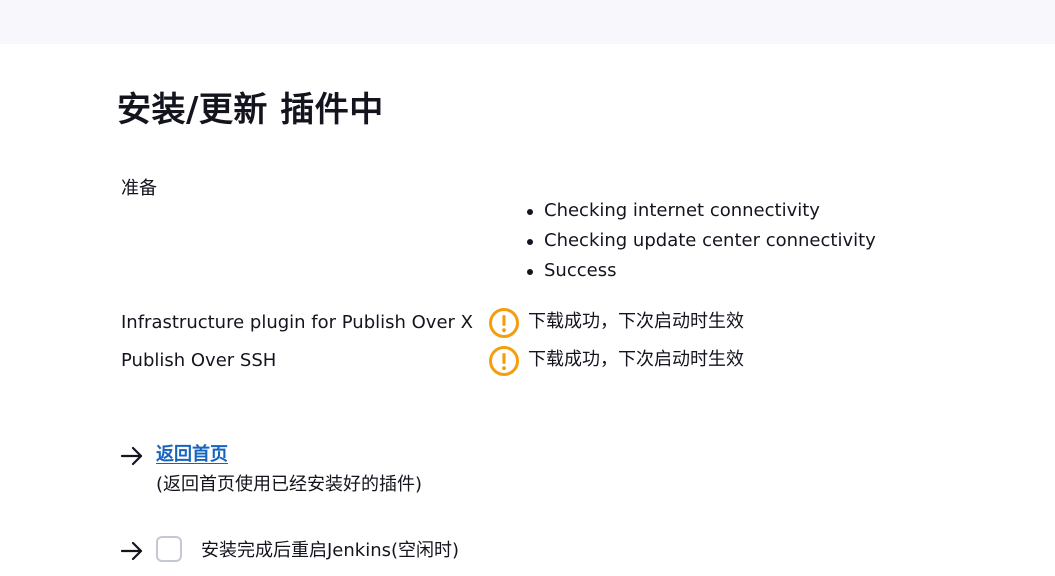 The image size is (1055, 576). I want to click on check-item: Checking update center connectivity, so click(700, 241).